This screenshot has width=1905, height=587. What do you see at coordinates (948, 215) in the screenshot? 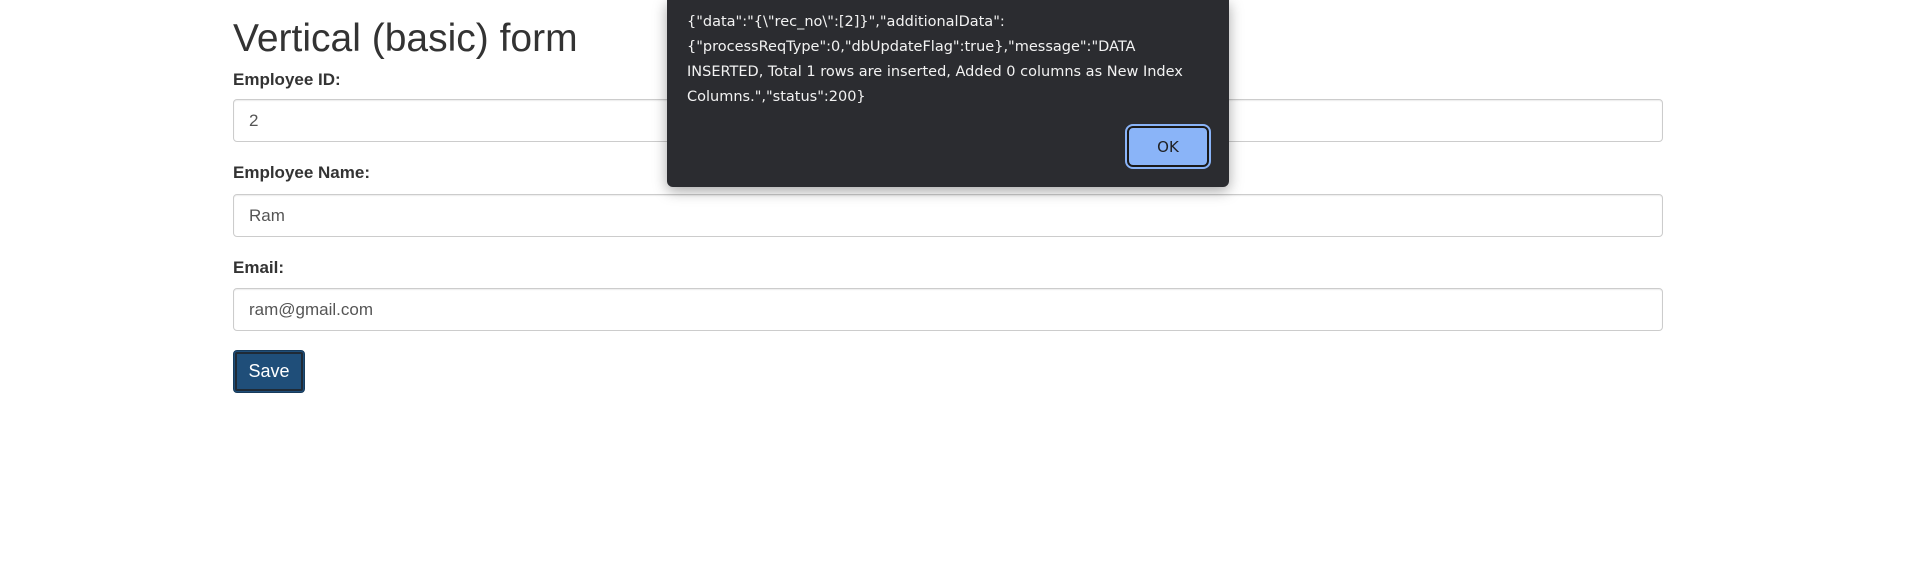
I see `employee-name-input` at bounding box center [948, 215].